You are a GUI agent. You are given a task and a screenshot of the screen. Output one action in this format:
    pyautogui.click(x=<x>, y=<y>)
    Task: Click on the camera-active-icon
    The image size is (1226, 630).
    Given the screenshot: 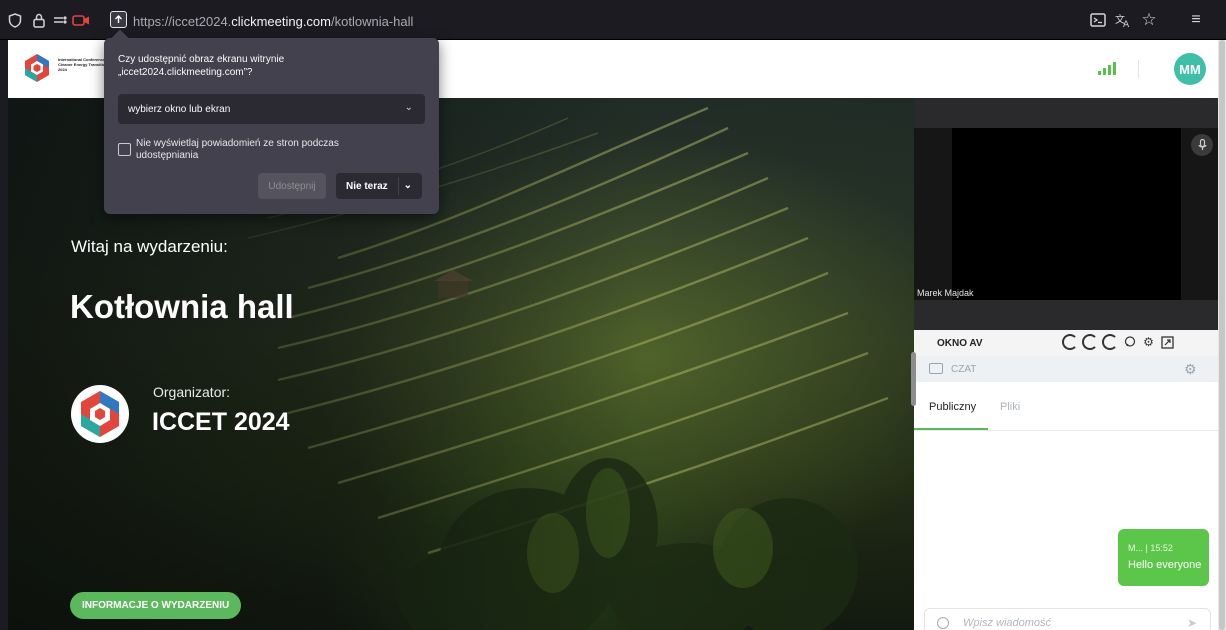 What is the action you would take?
    pyautogui.click(x=81, y=20)
    